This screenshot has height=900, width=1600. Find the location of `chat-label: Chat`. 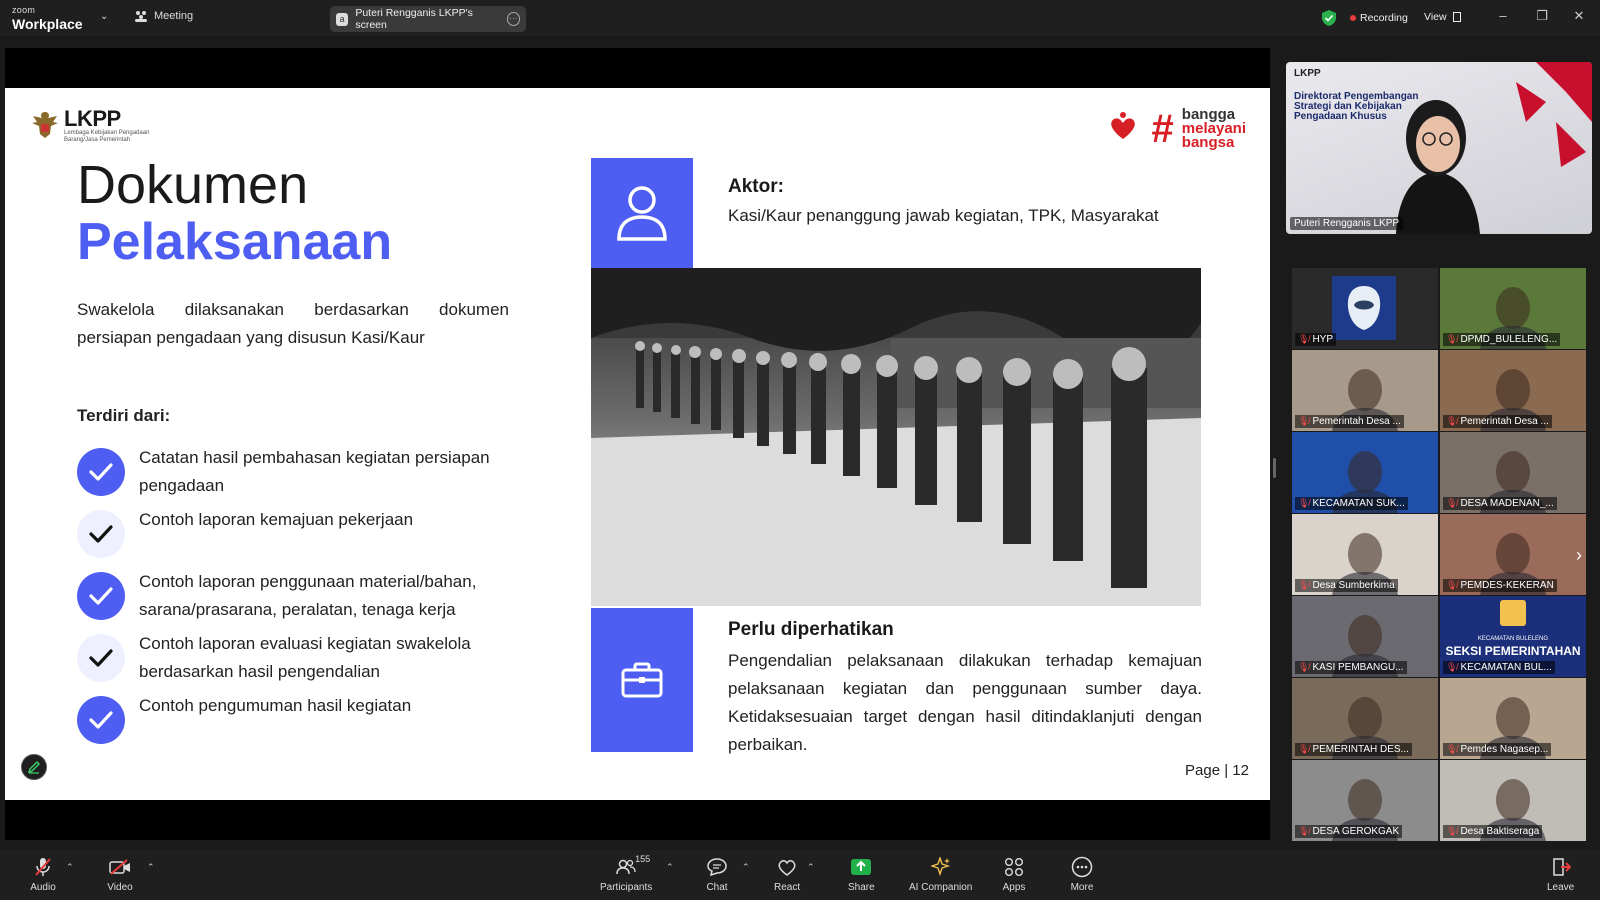

chat-label: Chat is located at coordinates (717, 887).